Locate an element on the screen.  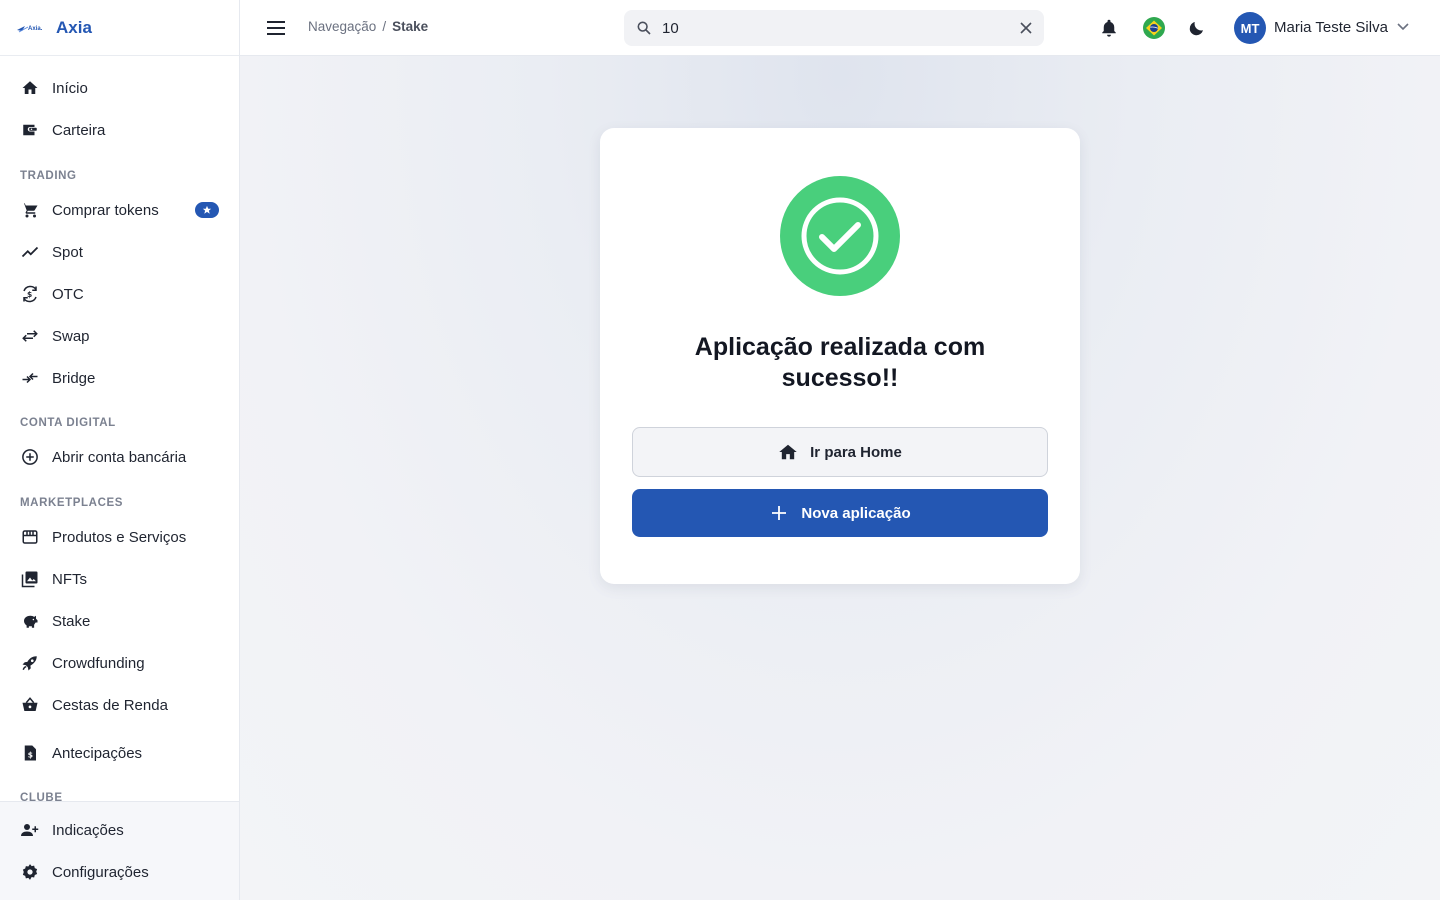
chevron-down-icon is located at coordinates (1403, 27).